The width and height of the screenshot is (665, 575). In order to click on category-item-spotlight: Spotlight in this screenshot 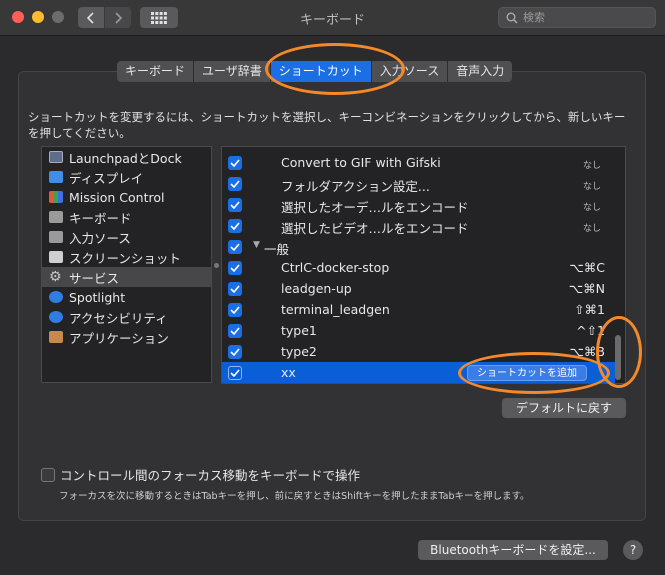, I will do `click(126, 297)`.